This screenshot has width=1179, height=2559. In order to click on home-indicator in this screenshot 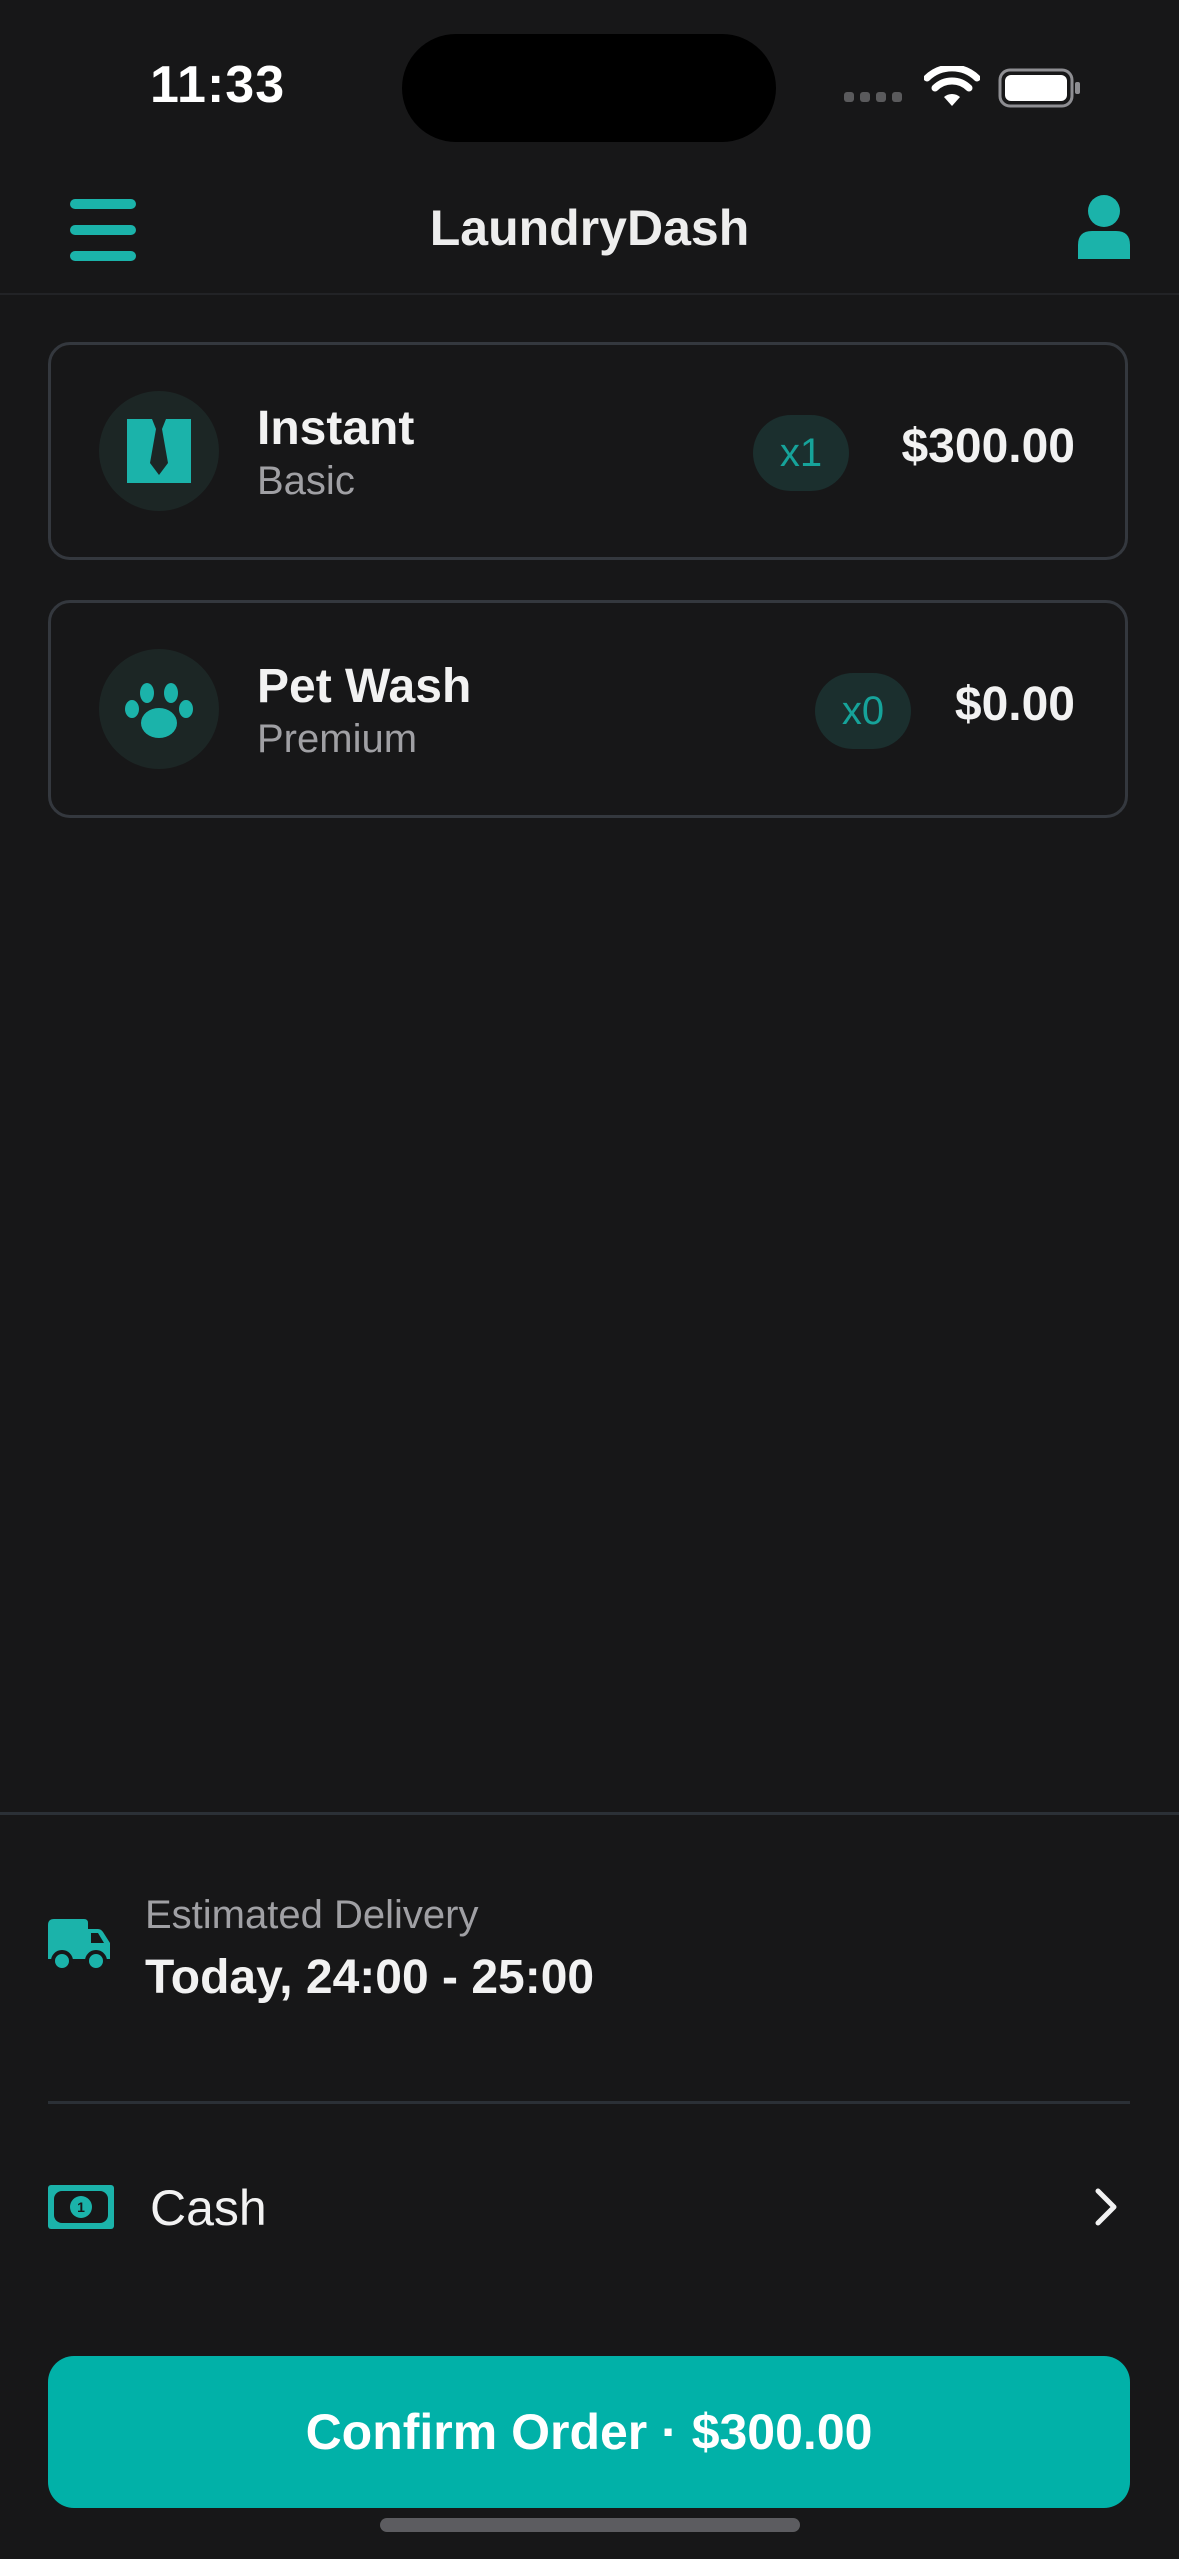, I will do `click(590, 2525)`.